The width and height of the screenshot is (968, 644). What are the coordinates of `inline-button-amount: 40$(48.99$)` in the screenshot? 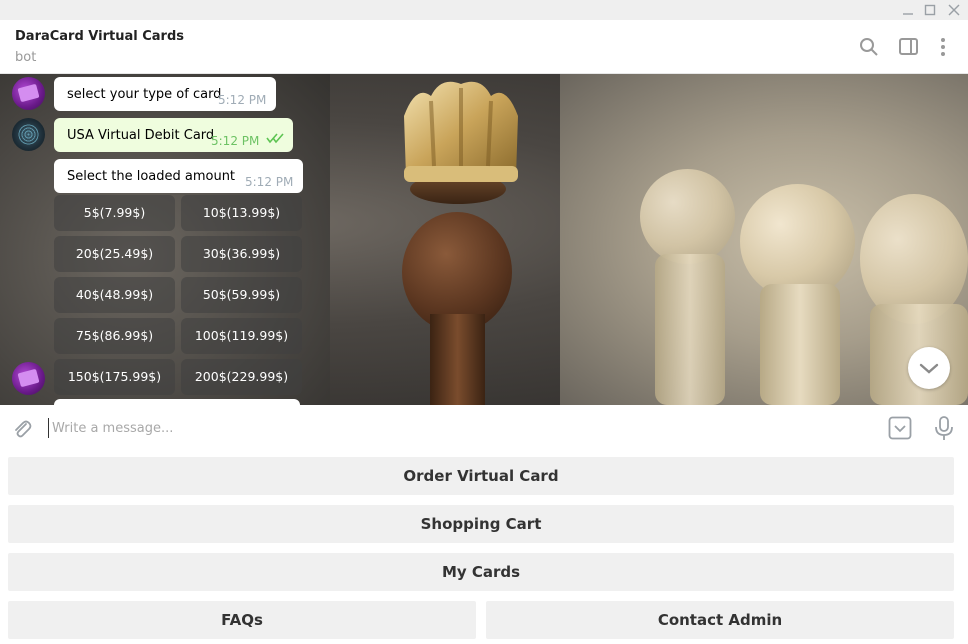 It's located at (114, 295).